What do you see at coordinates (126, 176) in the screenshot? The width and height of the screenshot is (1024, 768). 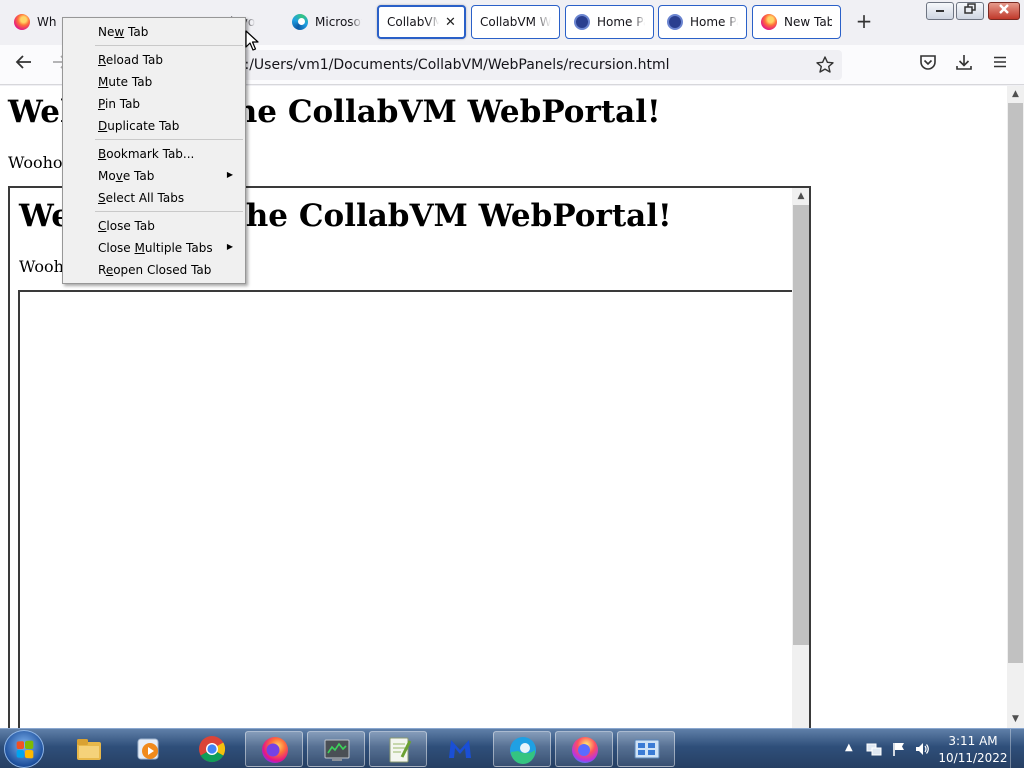 I see `menu-item-label: Move Tab` at bounding box center [126, 176].